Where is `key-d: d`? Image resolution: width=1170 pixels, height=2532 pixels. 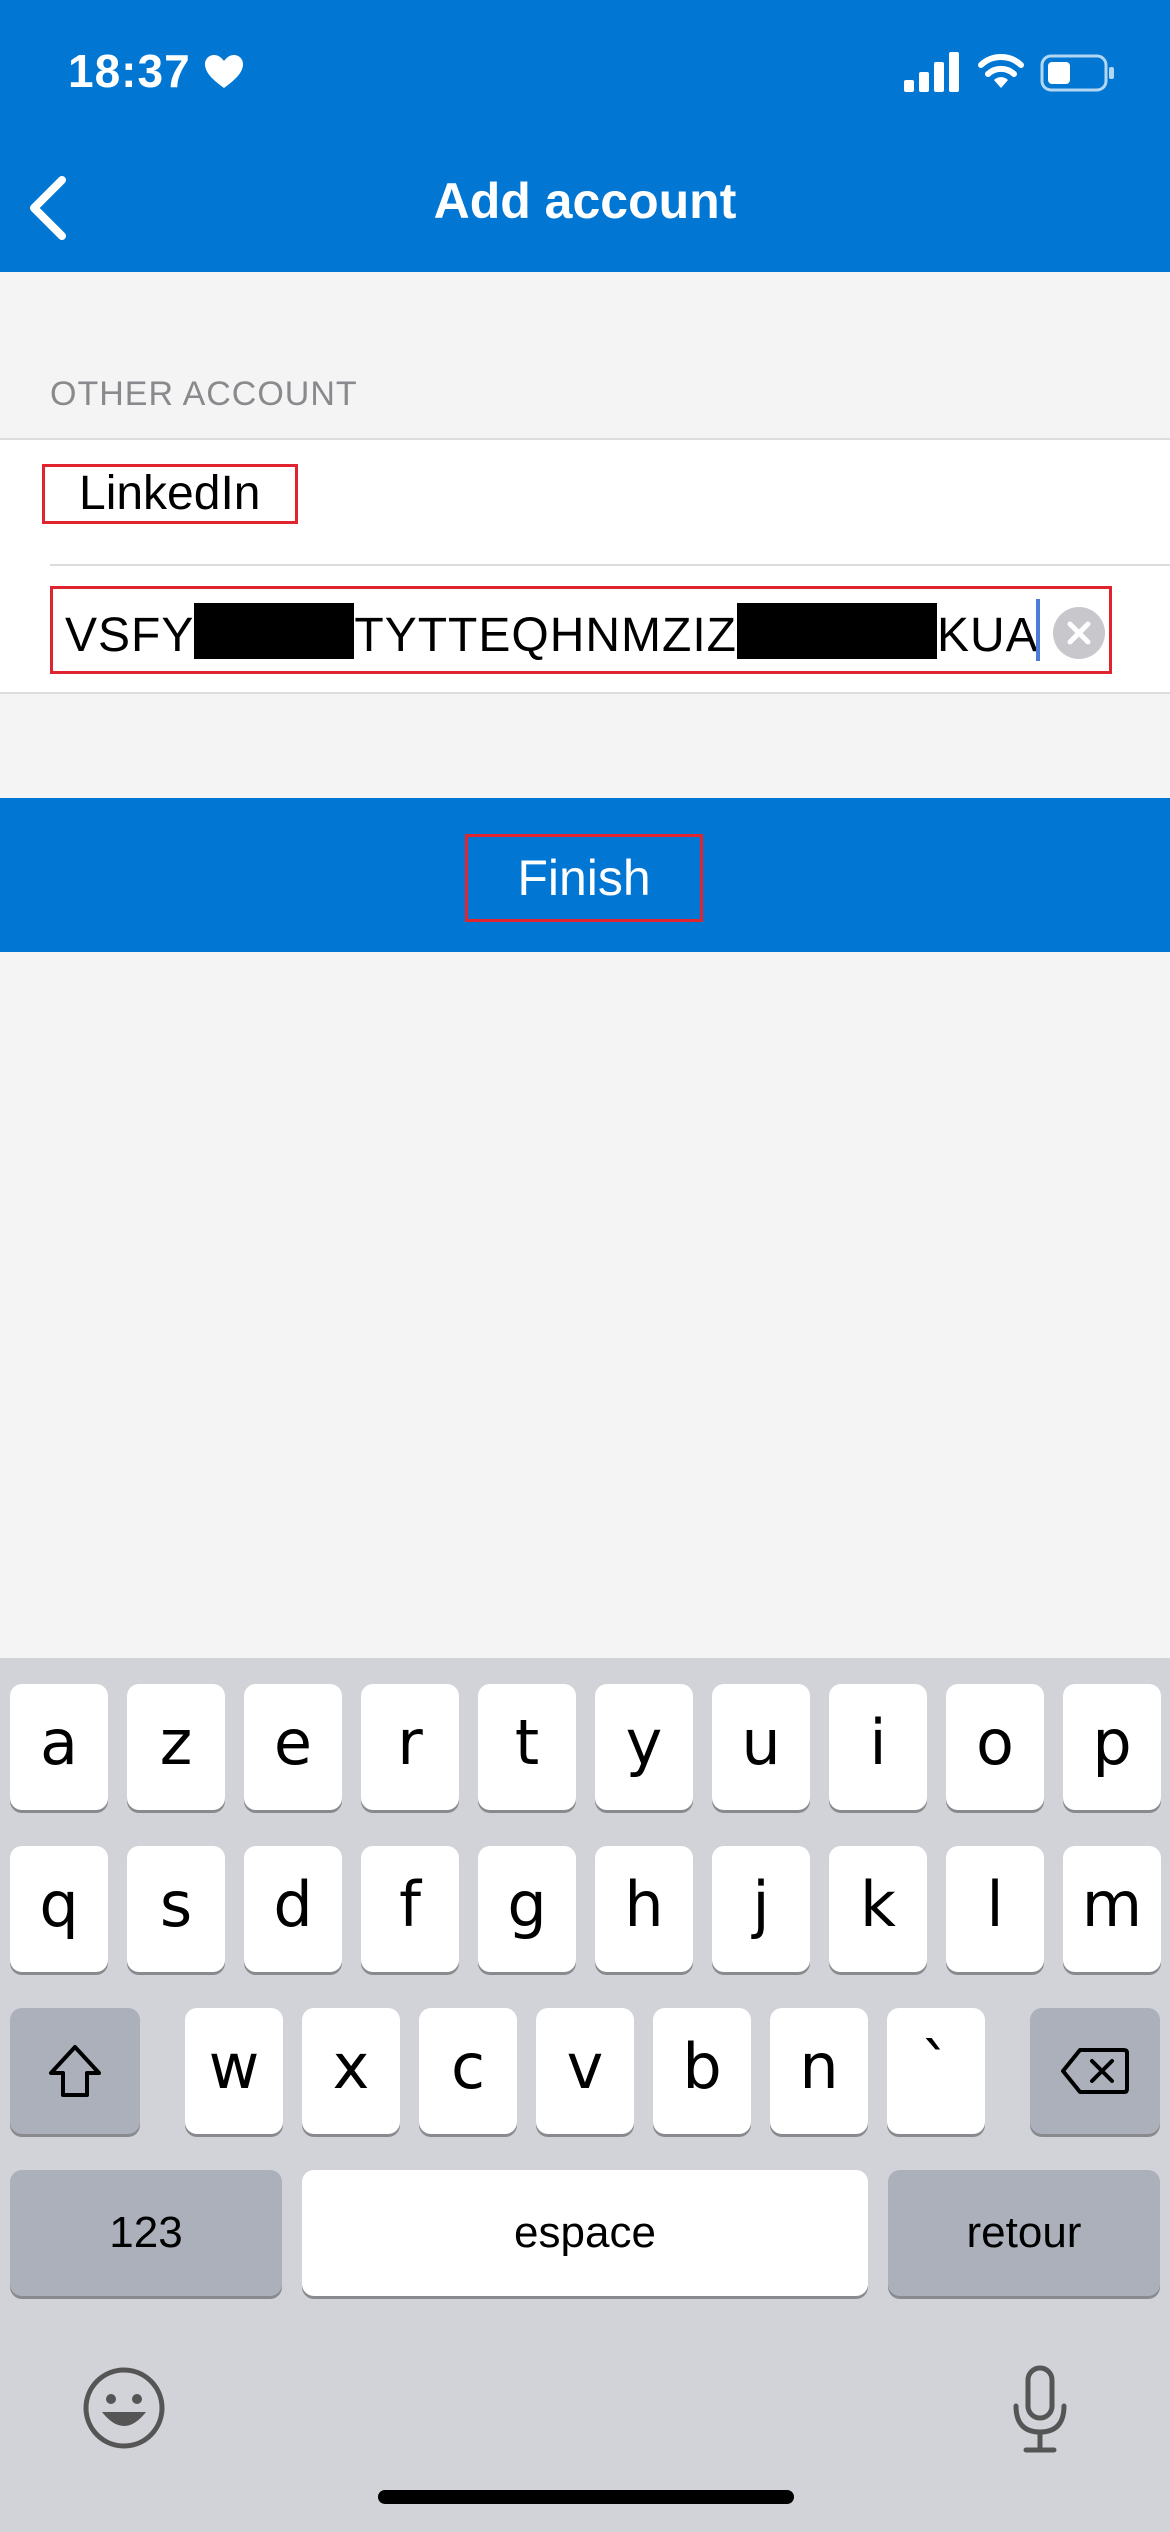 key-d: d is located at coordinates (293, 1909).